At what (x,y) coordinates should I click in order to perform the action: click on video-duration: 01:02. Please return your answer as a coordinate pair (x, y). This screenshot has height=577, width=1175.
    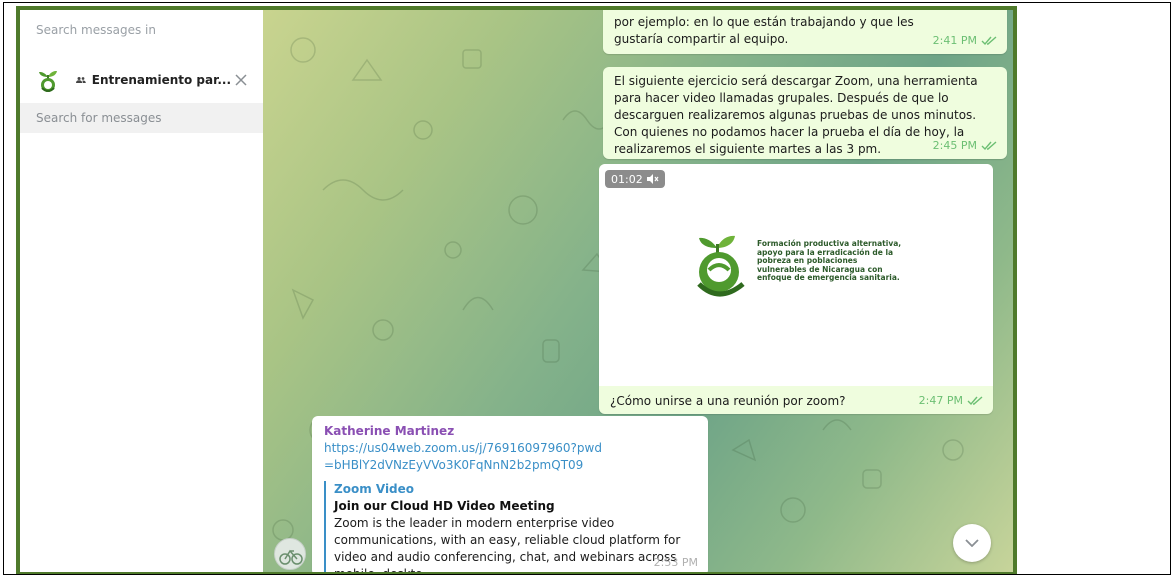
    Looking at the image, I should click on (627, 179).